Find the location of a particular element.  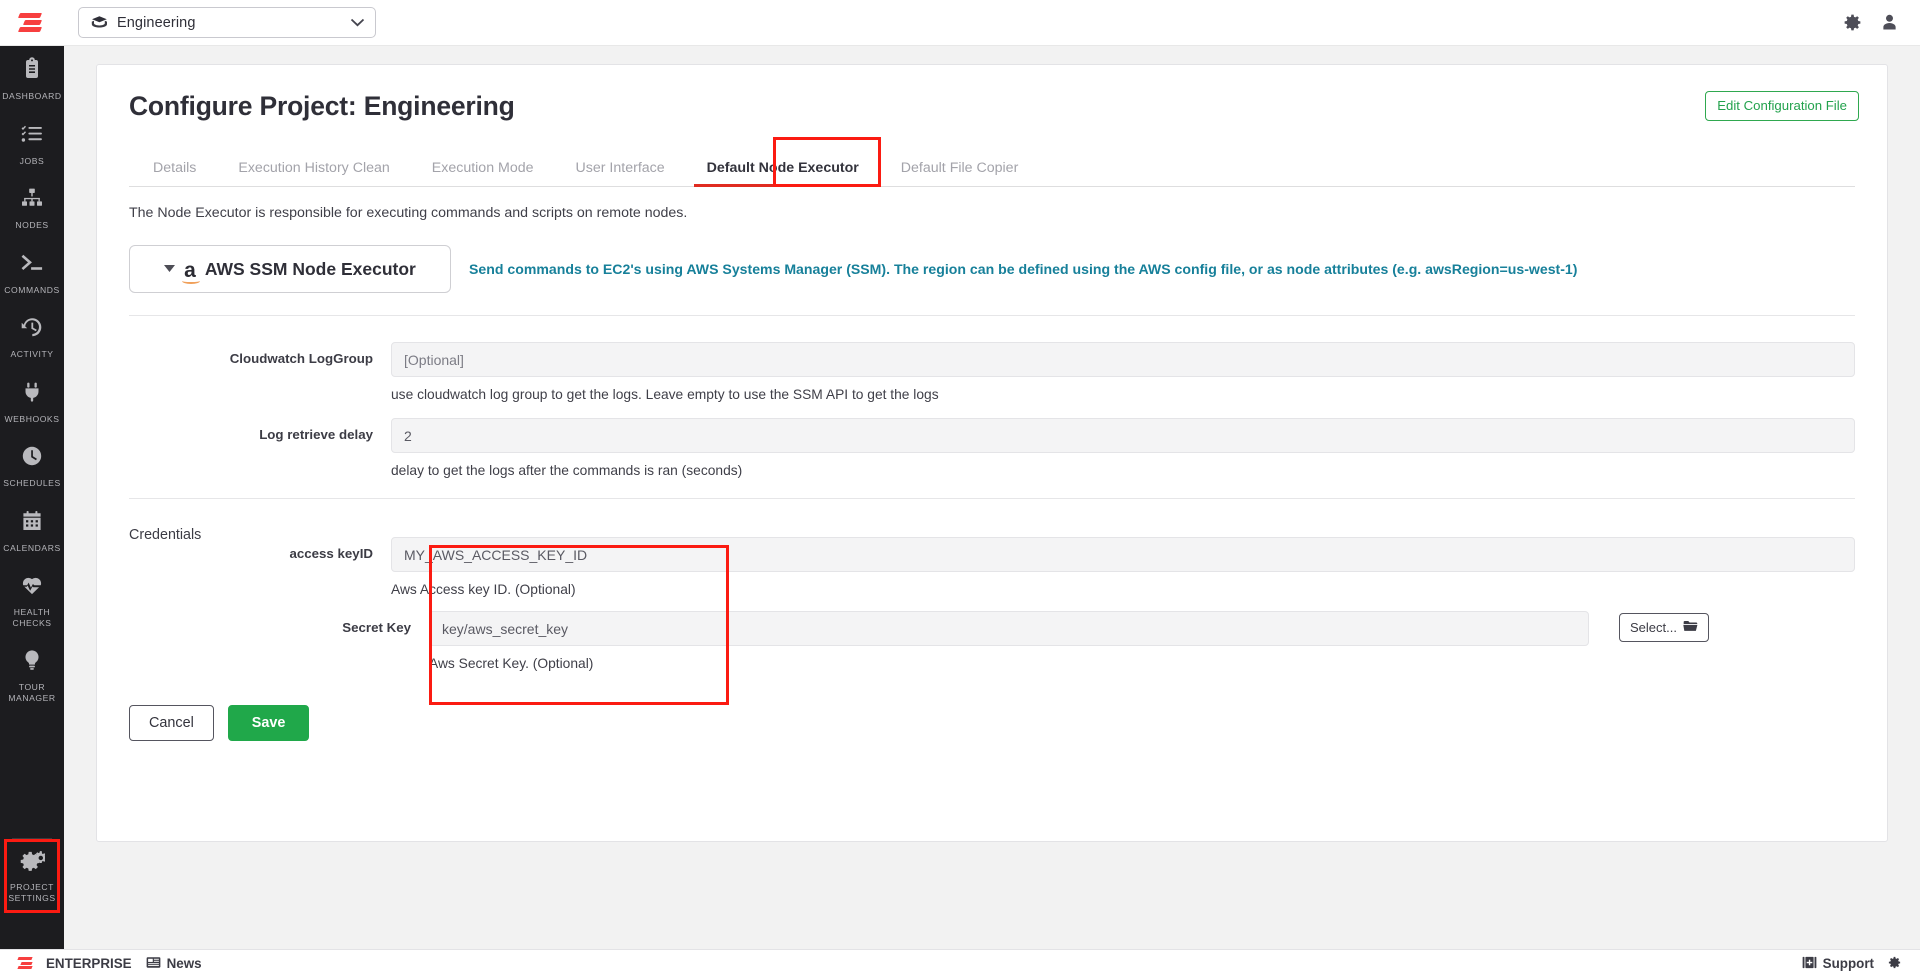

footer-support-label: Support is located at coordinates (1848, 963).